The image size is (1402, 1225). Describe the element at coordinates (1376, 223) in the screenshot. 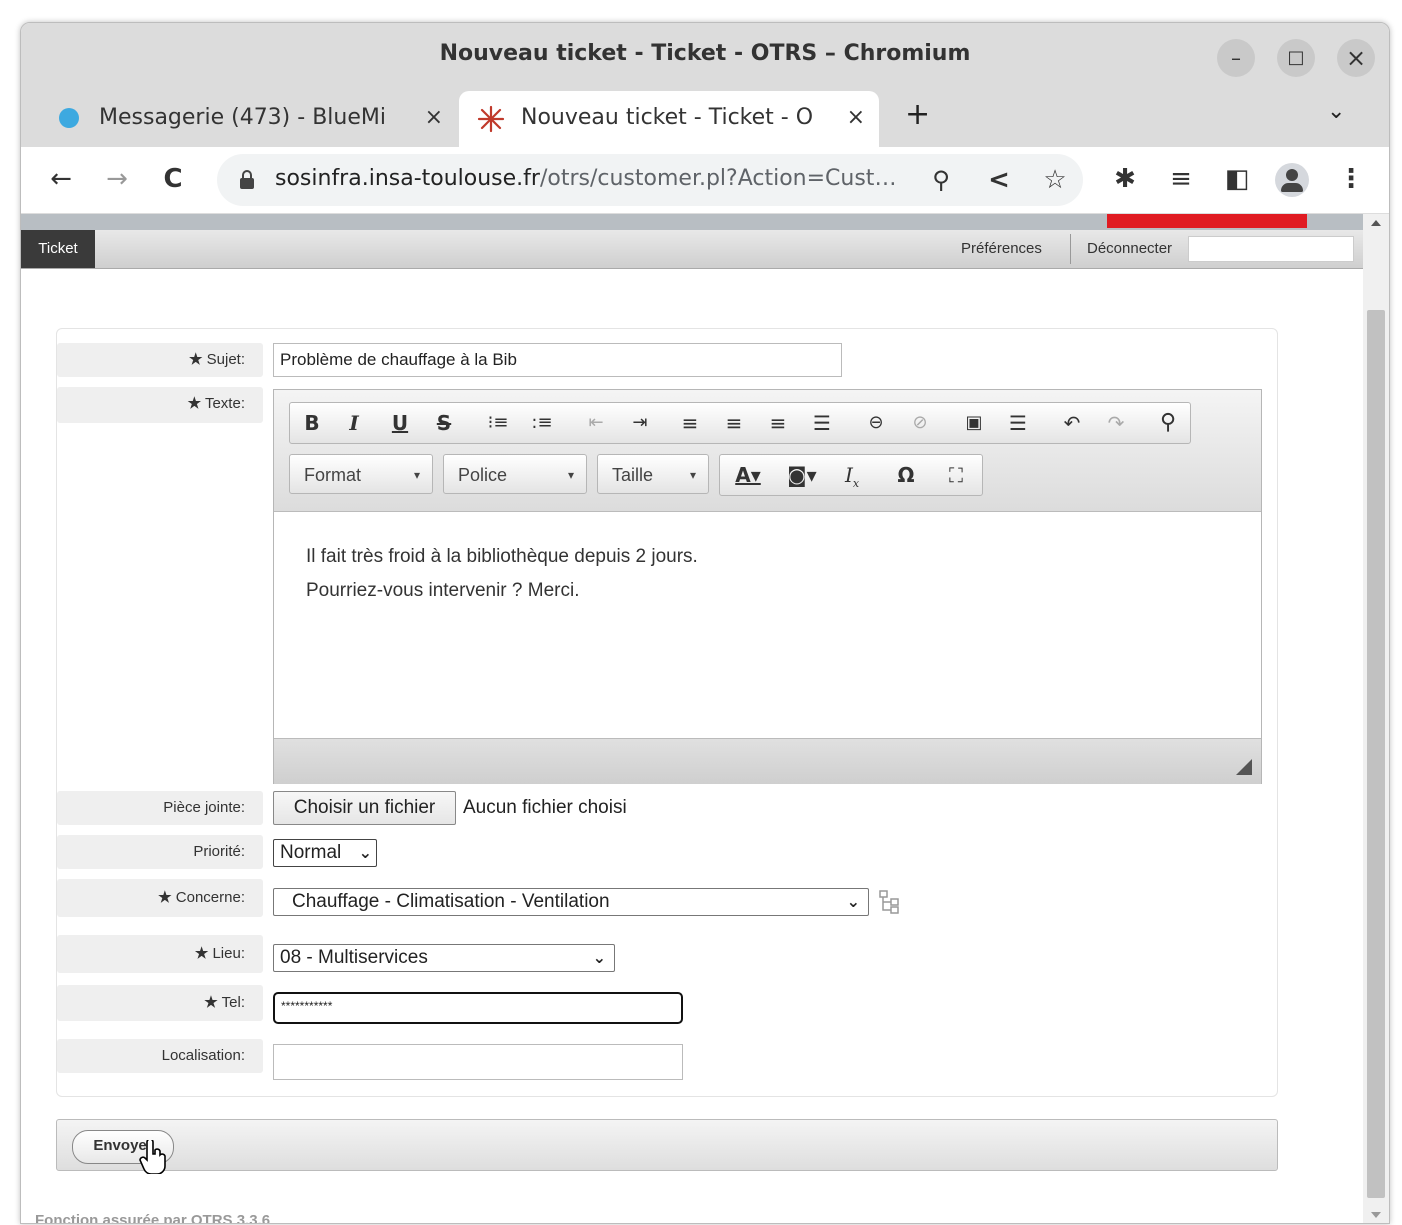

I see `scroll-up-arrow-icon` at that location.